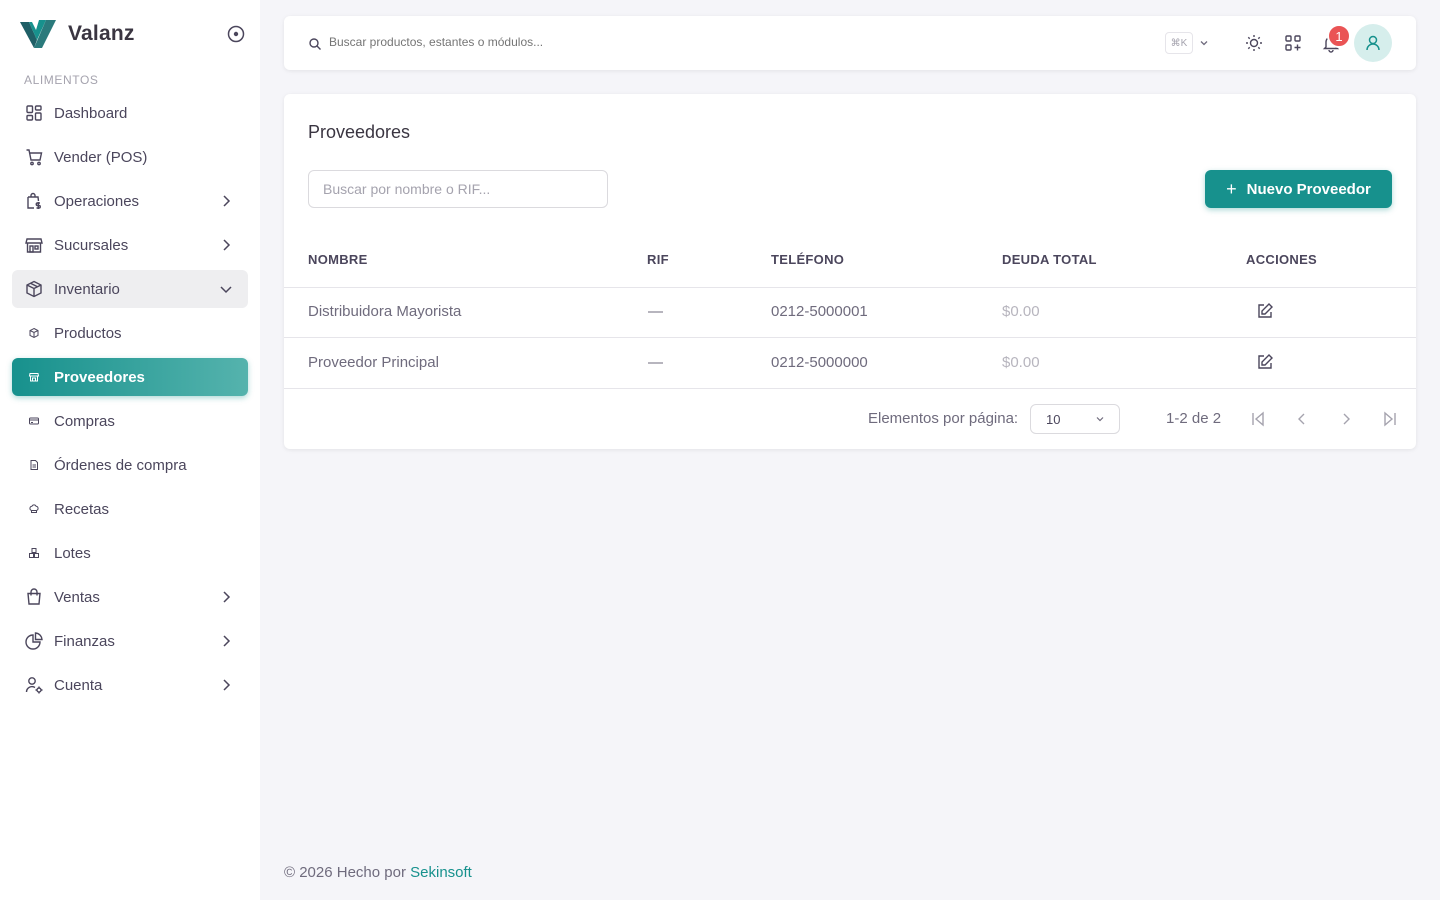 The width and height of the screenshot is (1440, 900). I want to click on column-header-acciones: ACCIONES, so click(1282, 259).